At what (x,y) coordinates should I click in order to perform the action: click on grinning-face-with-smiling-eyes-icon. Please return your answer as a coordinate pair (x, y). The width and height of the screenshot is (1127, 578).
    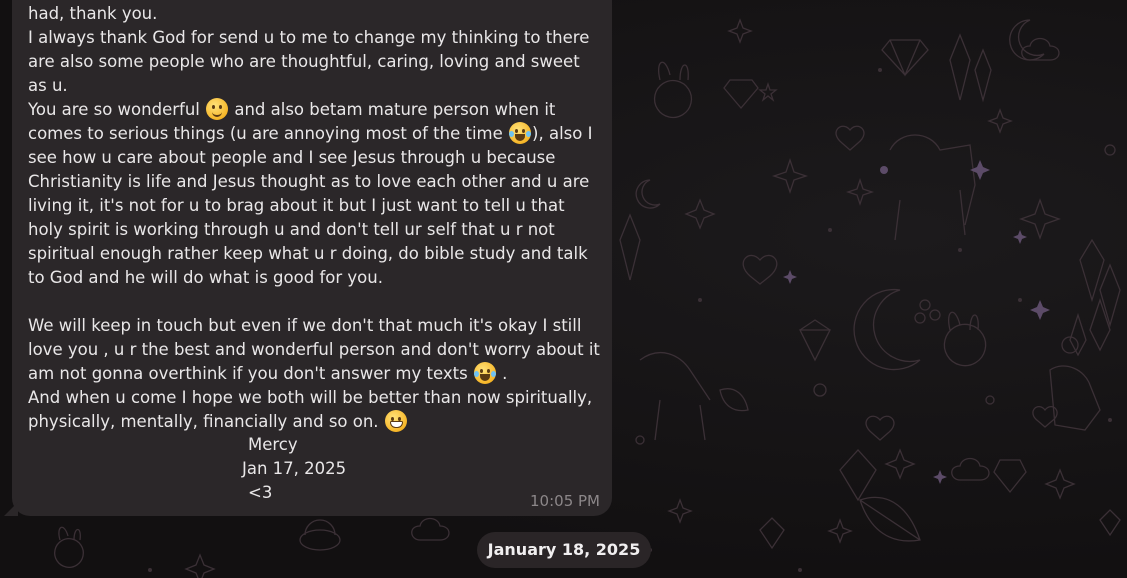
    Looking at the image, I should click on (395, 421).